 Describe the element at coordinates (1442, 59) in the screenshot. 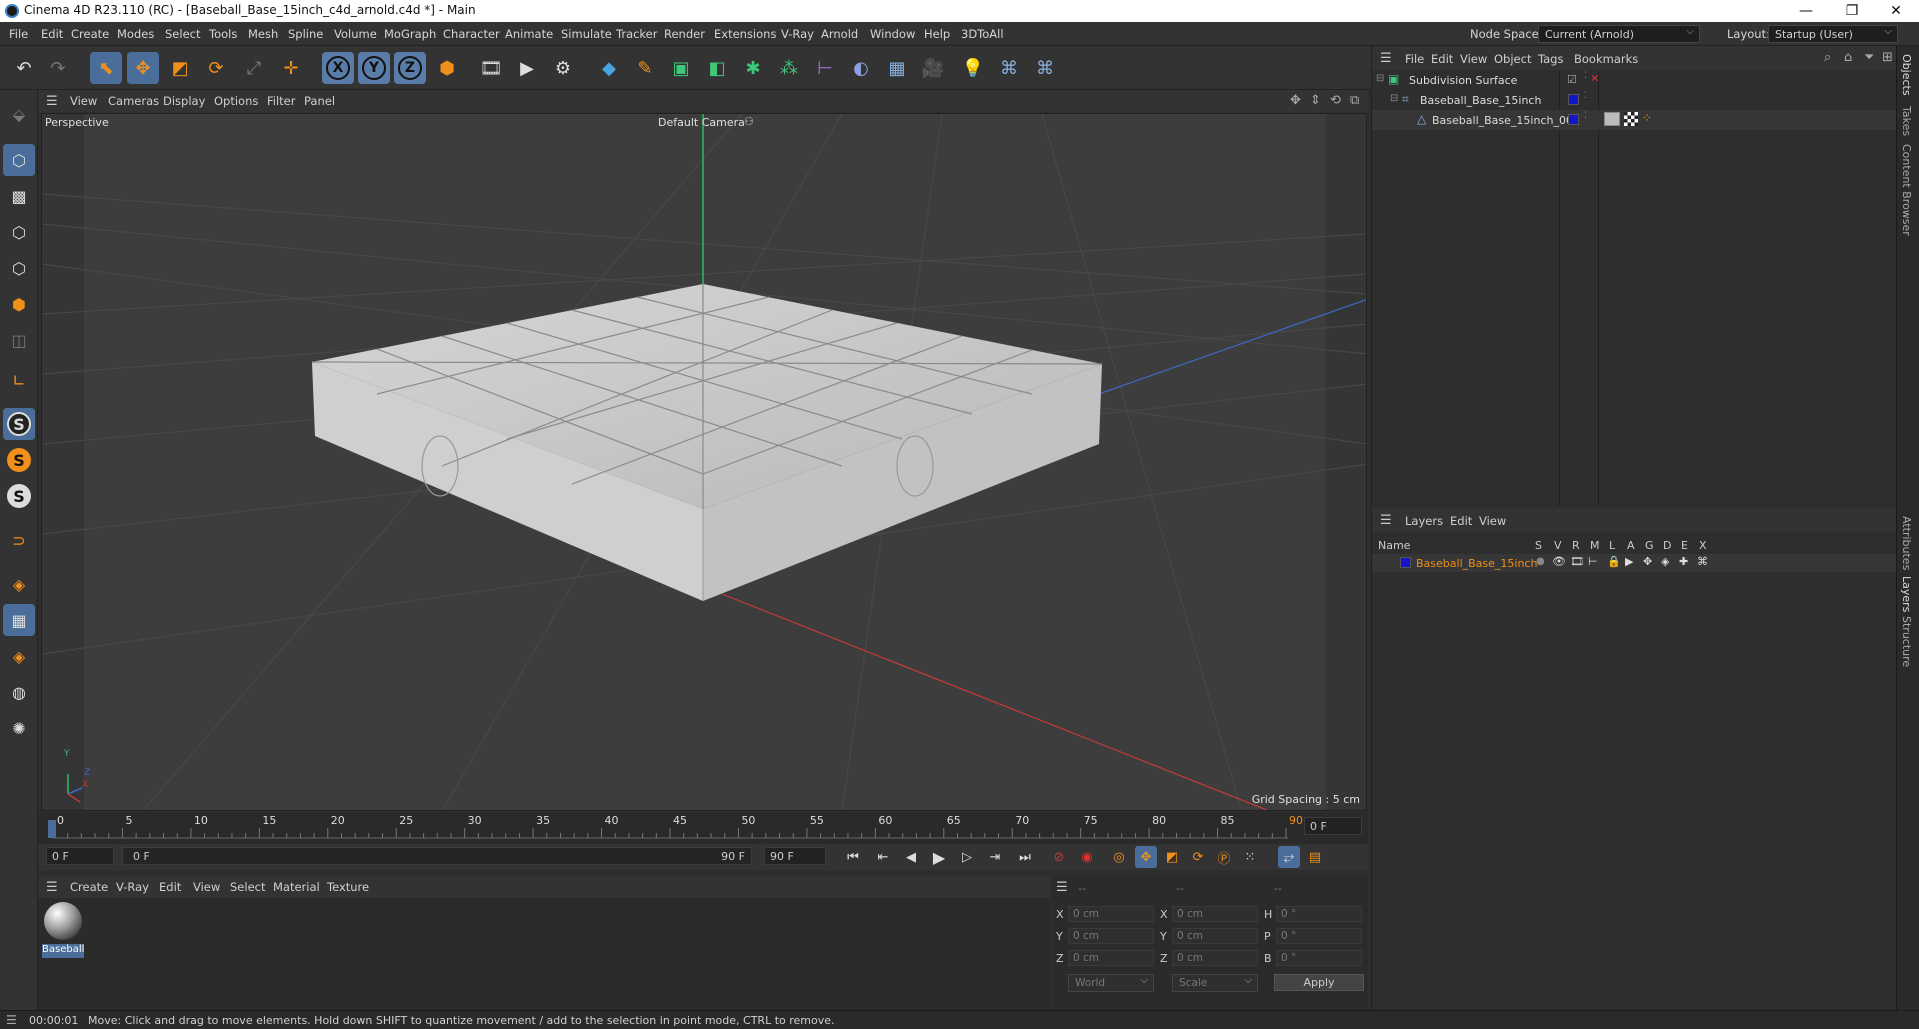

I see `objects-menu-edit: Edit` at that location.